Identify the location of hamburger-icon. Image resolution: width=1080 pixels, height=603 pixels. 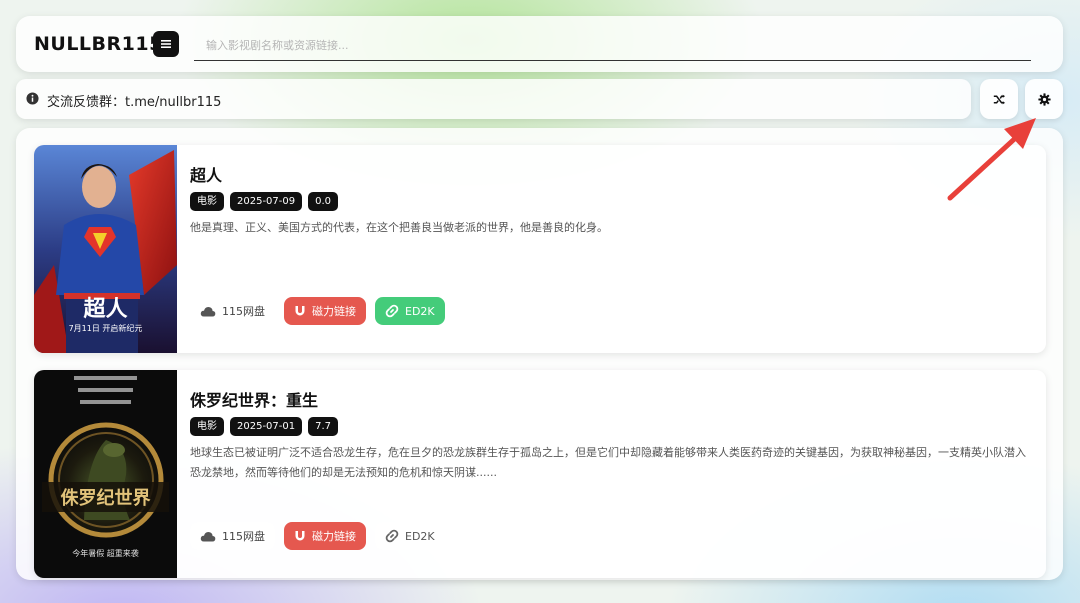
(166, 44).